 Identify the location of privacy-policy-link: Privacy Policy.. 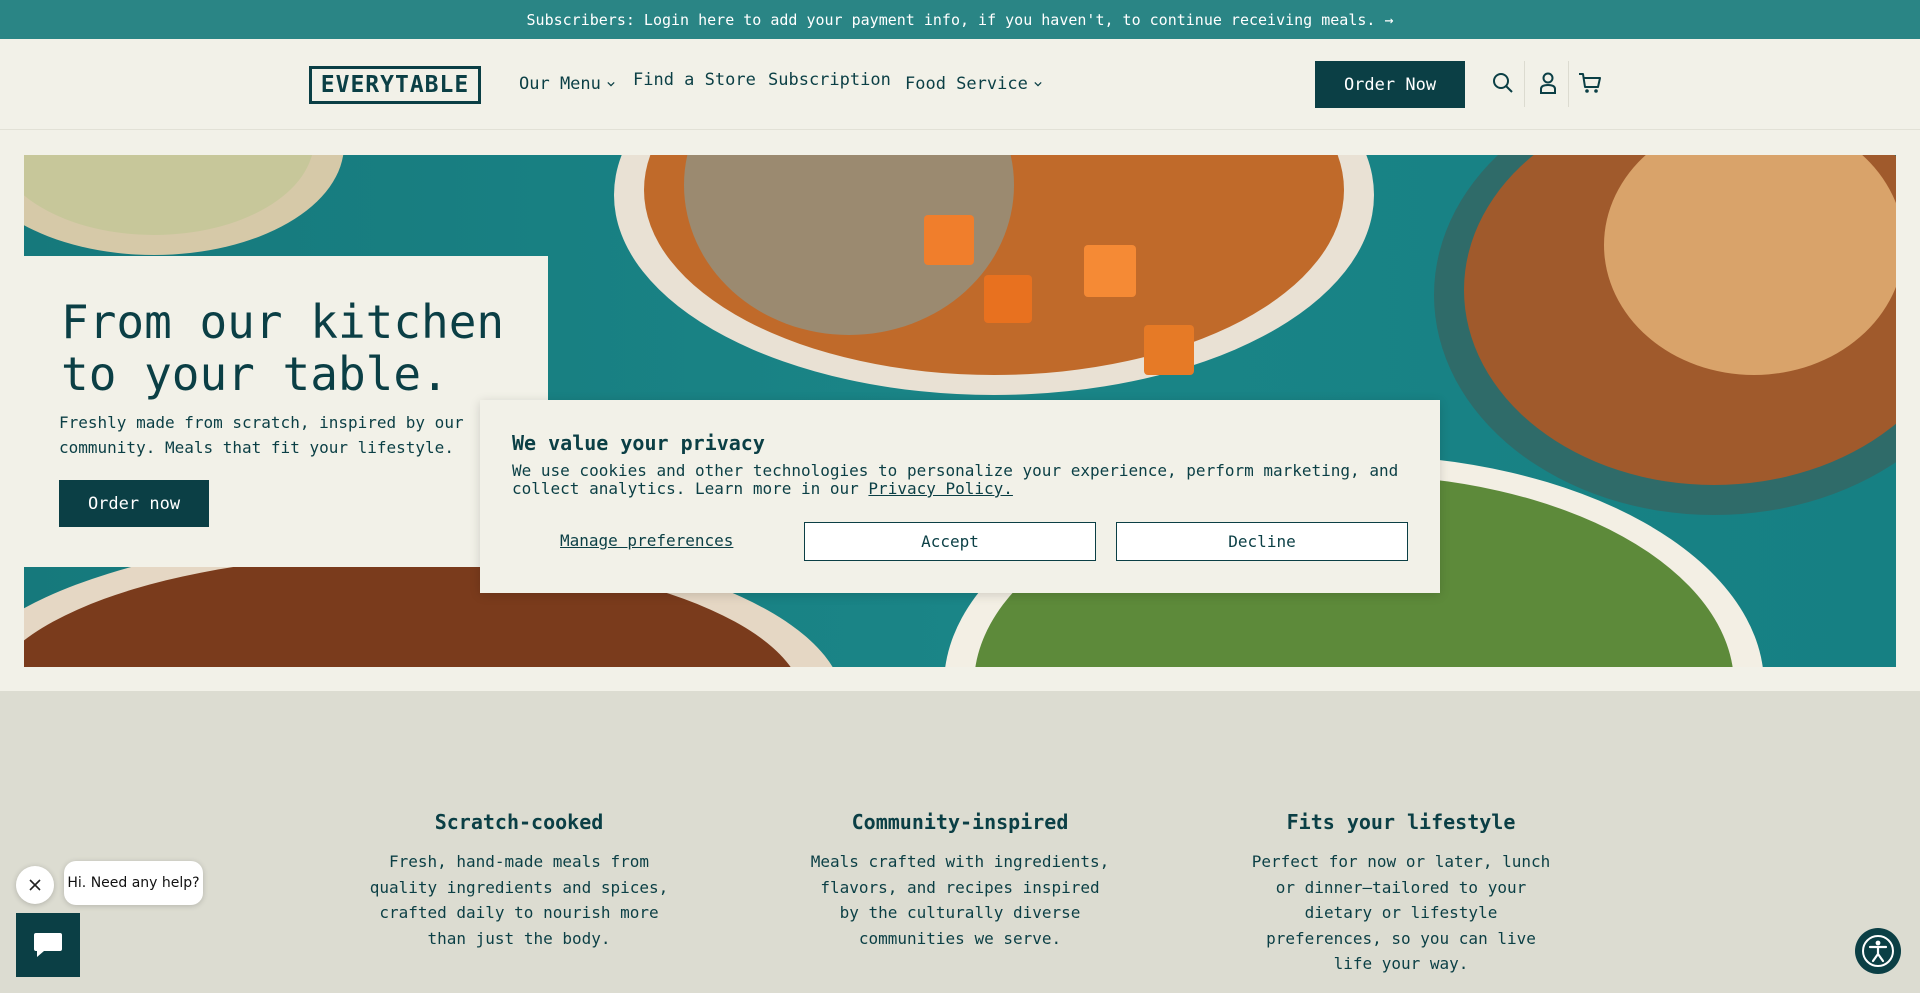
(940, 488).